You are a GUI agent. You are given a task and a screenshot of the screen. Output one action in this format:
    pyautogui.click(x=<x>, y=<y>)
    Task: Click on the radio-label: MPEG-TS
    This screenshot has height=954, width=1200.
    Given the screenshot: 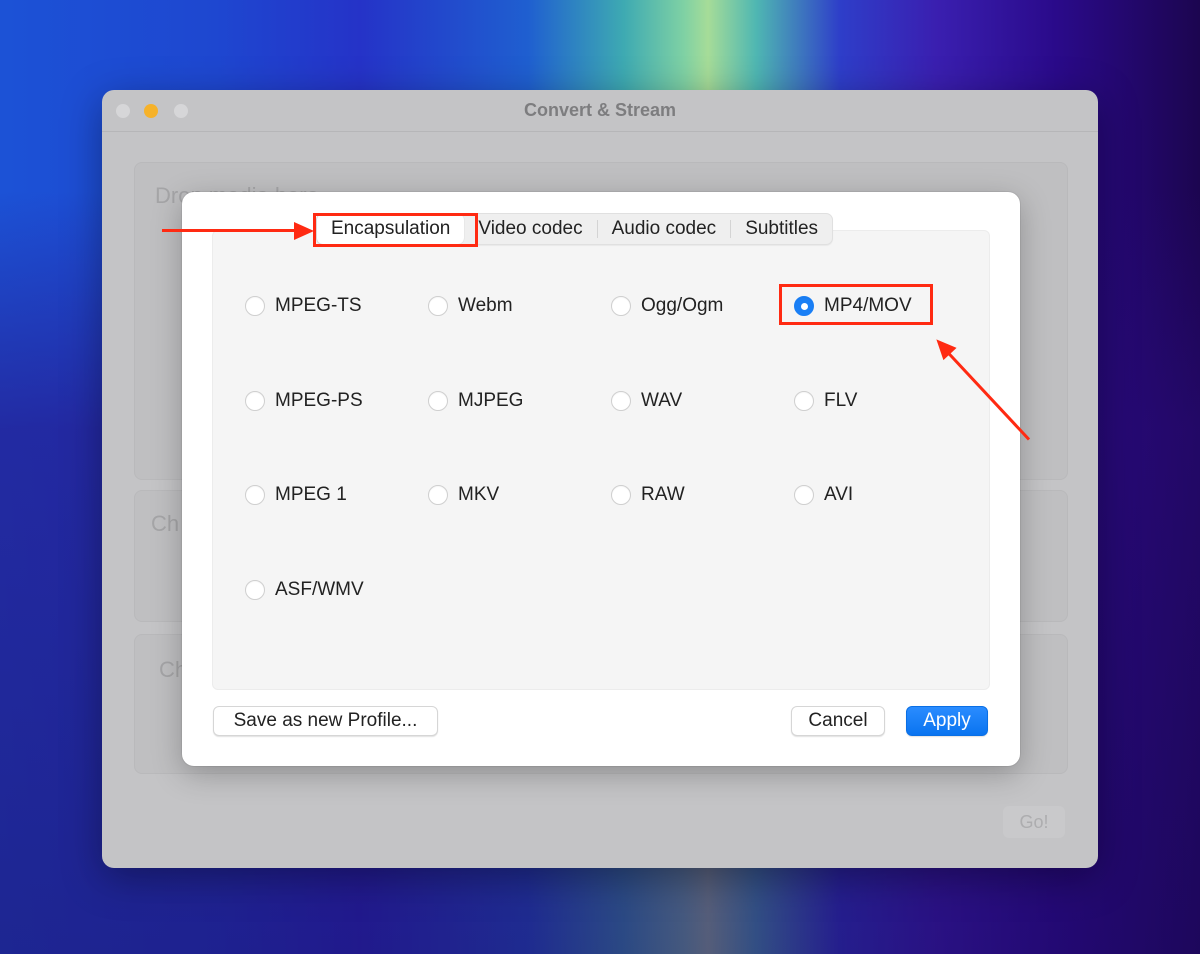 What is the action you would take?
    pyautogui.click(x=318, y=305)
    